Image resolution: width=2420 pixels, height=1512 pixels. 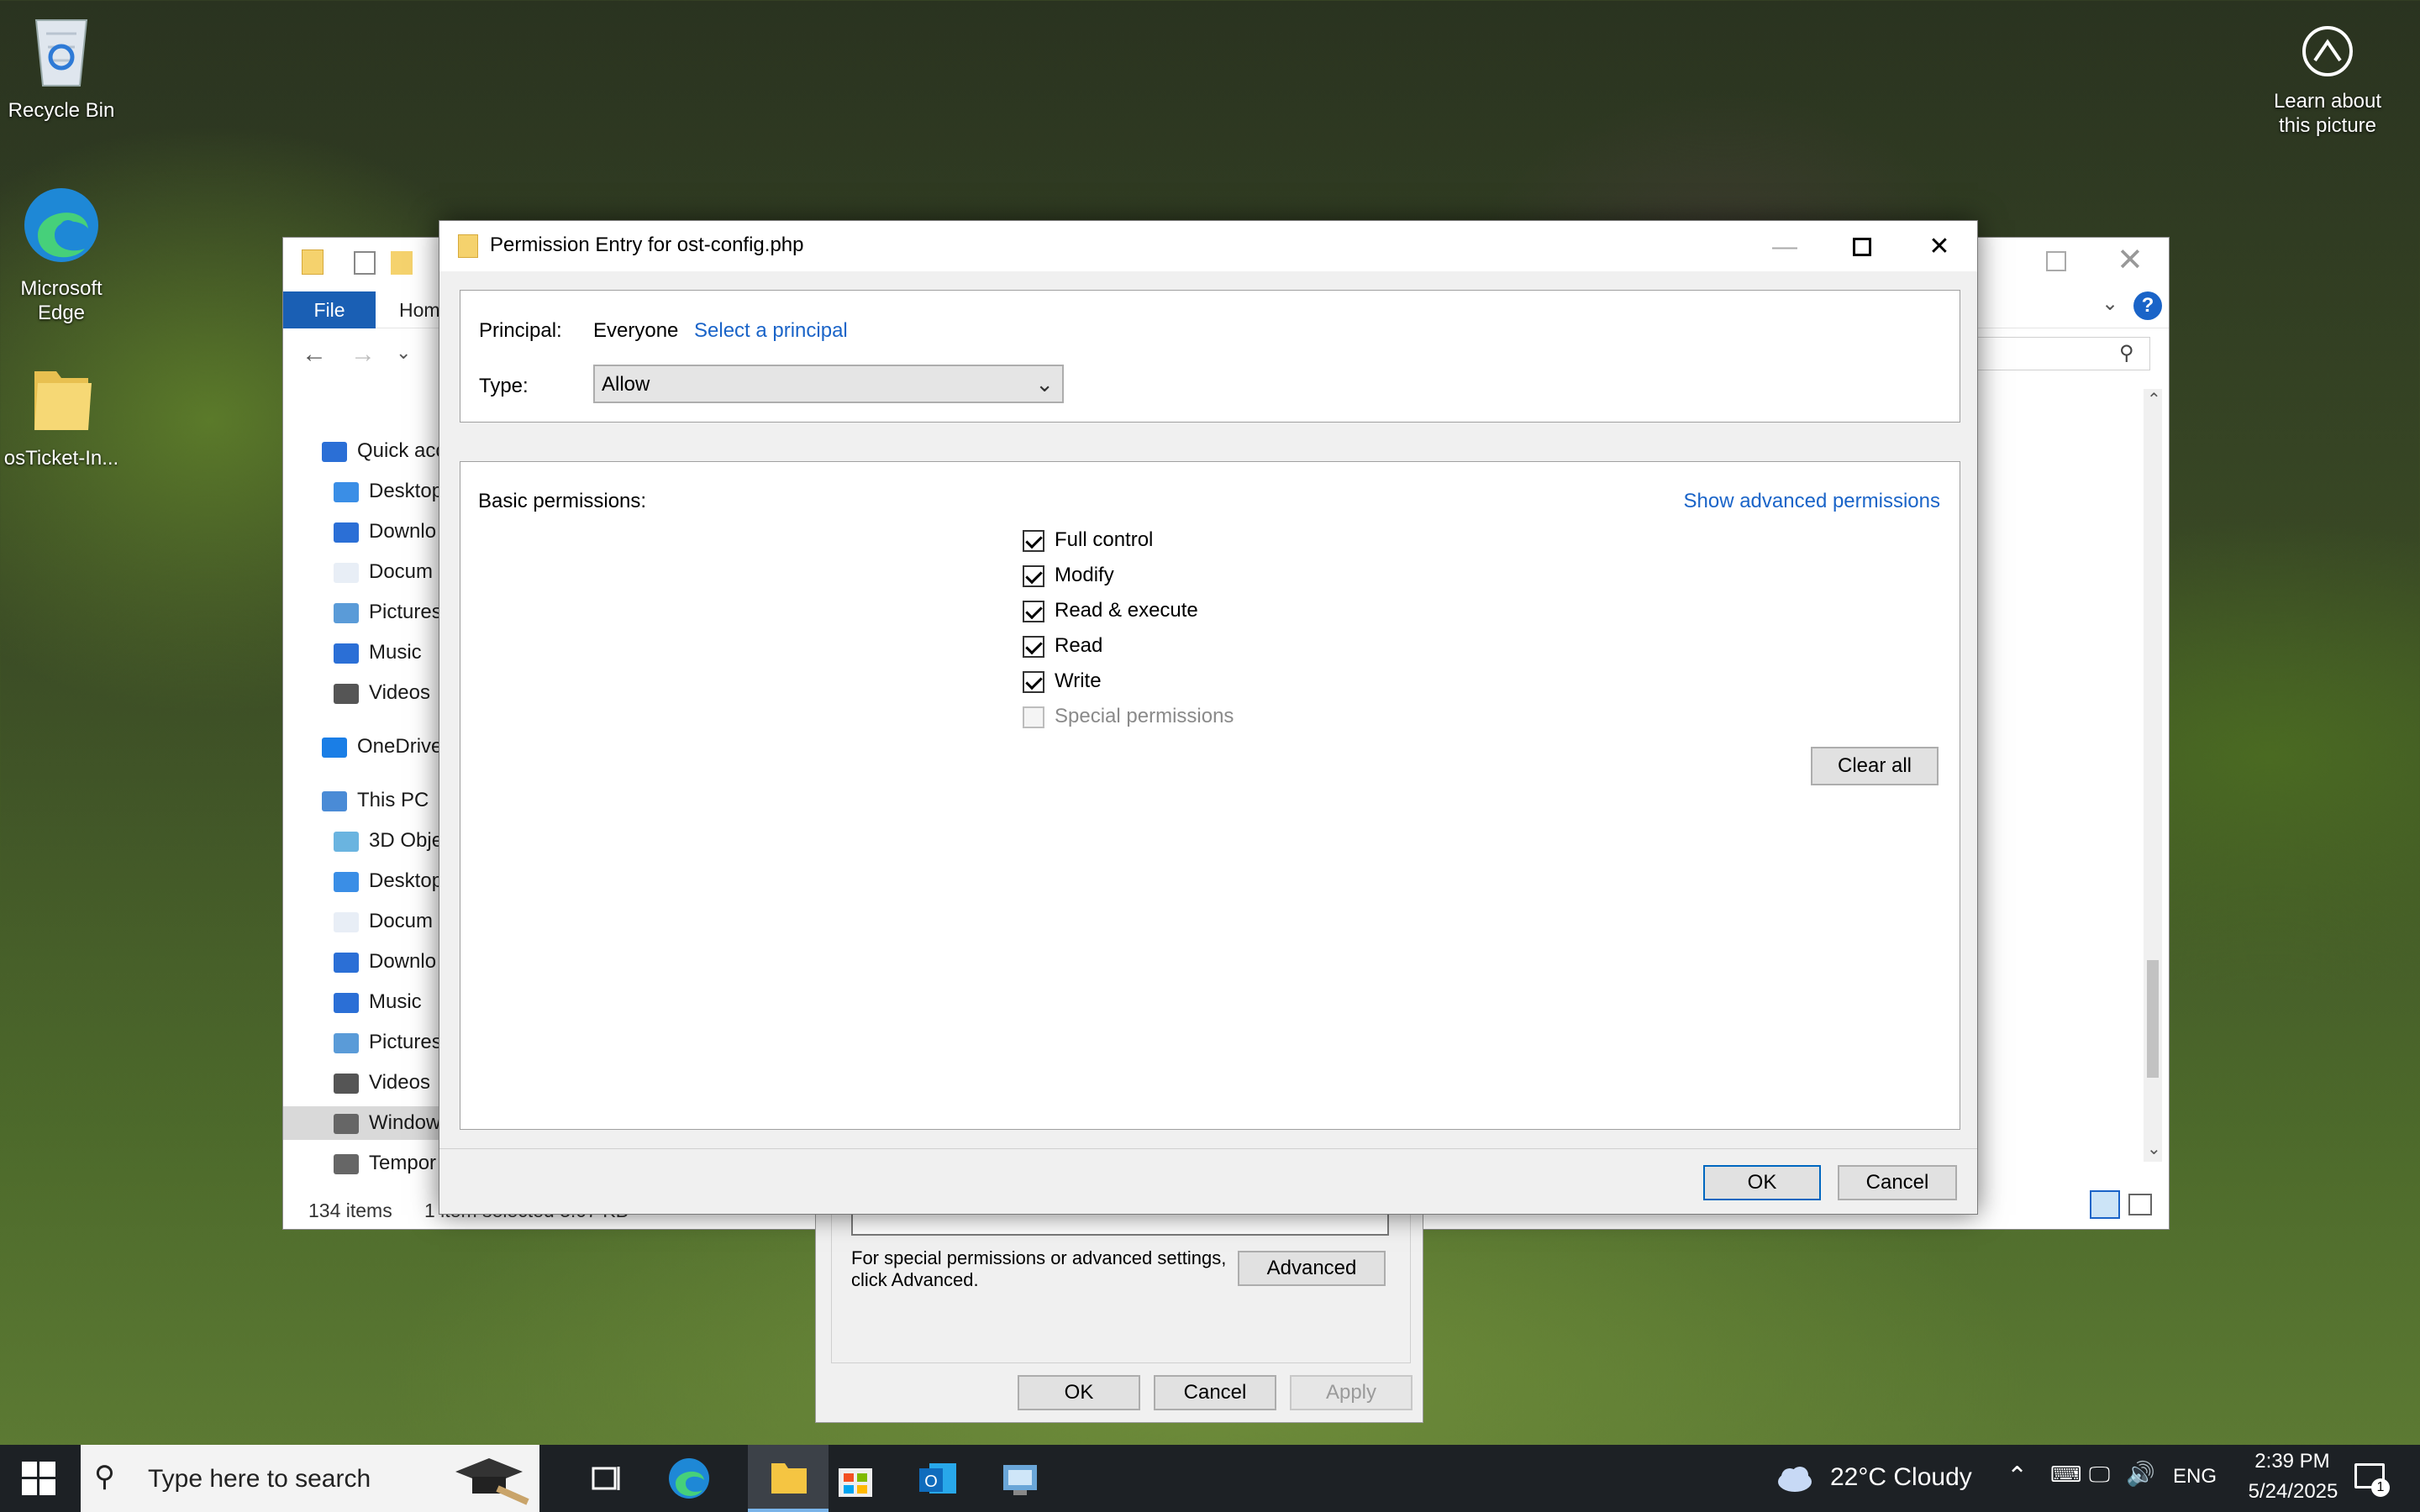 What do you see at coordinates (1939, 247) in the screenshot?
I see `close-icon: ✕` at bounding box center [1939, 247].